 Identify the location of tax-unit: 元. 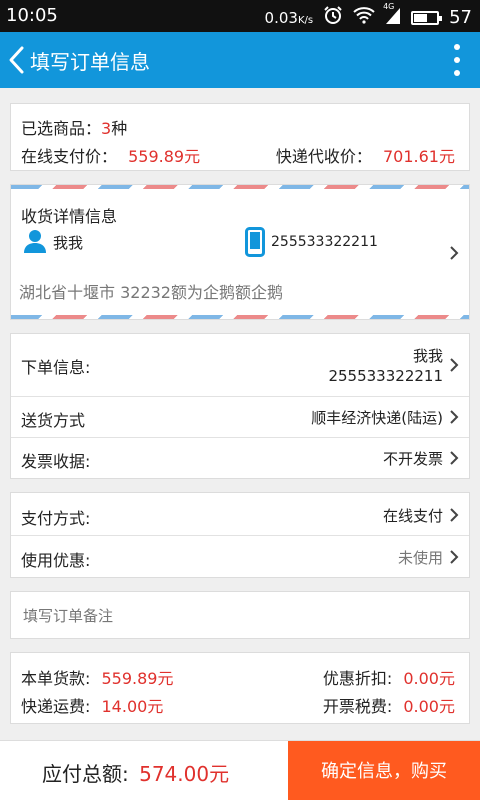
(446, 706).